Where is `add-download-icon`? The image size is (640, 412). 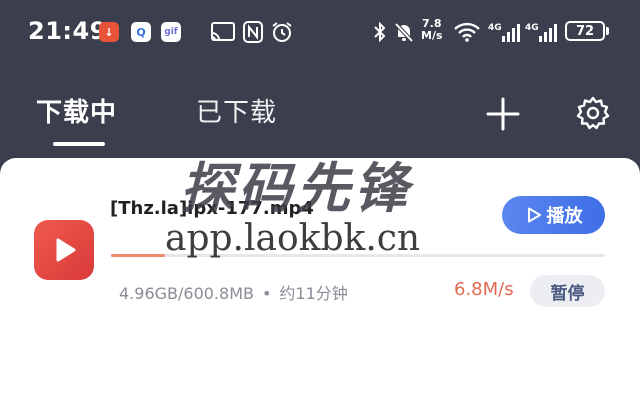
add-download-icon is located at coordinates (503, 114).